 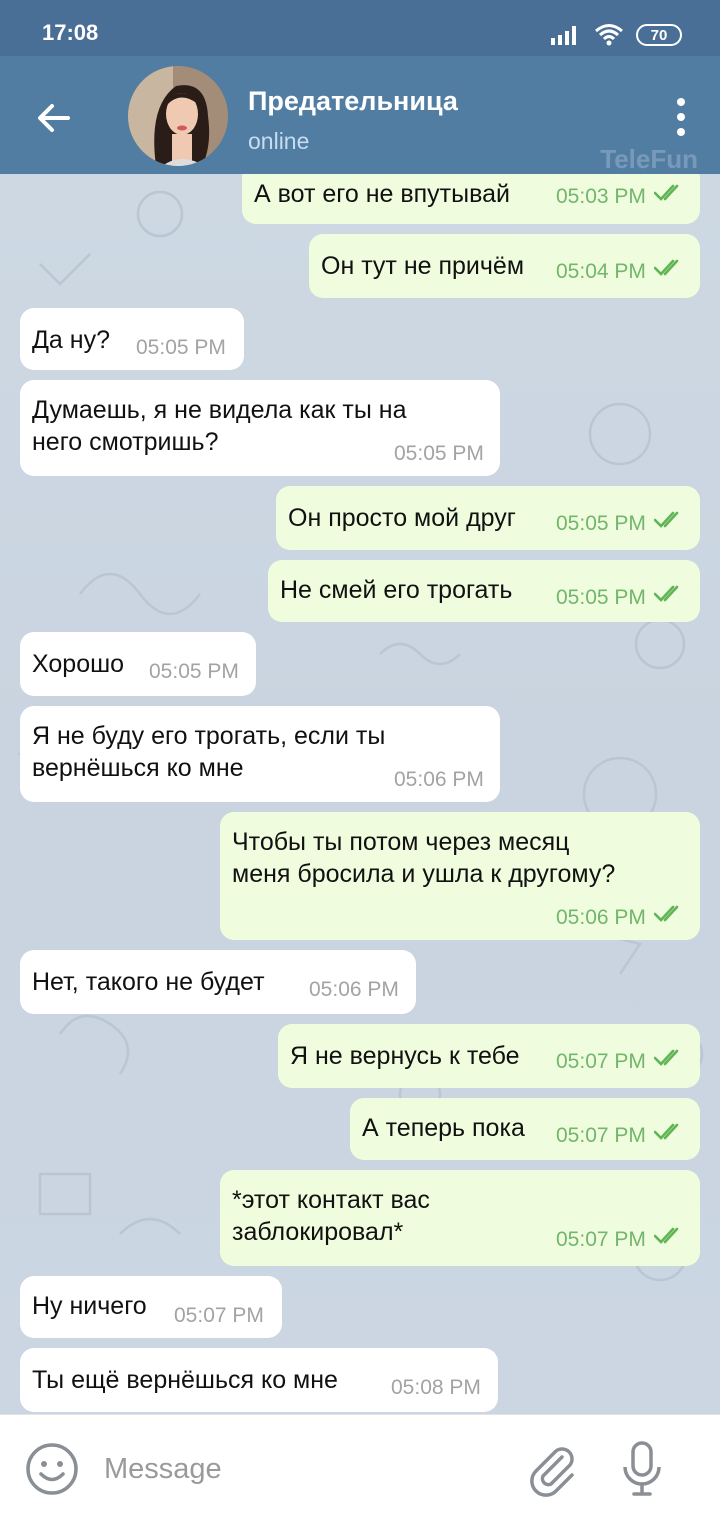 I want to click on watermark: TeleFun, so click(x=649, y=159).